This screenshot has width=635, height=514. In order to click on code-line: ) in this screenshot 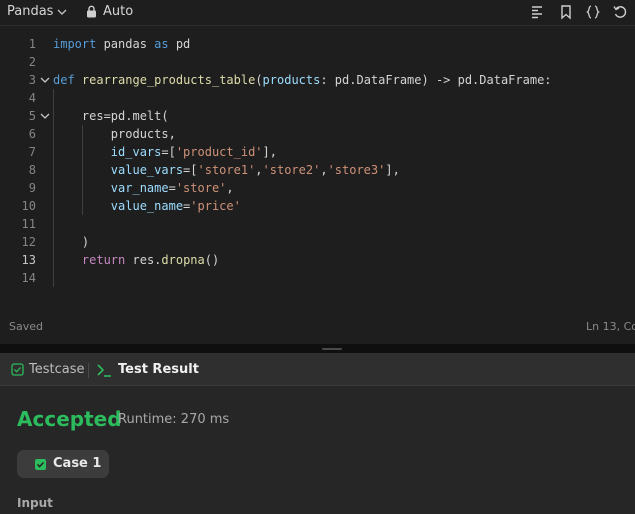, I will do `click(71, 242)`.